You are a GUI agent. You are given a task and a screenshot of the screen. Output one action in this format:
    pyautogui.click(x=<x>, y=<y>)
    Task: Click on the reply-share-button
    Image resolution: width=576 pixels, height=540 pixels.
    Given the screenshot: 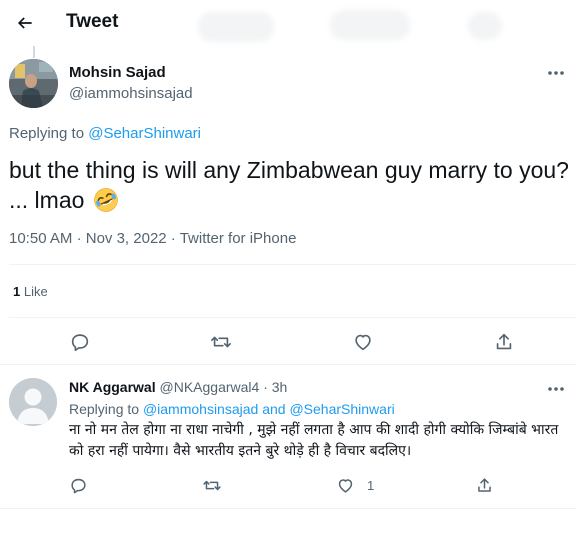 What is the action you would take?
    pyautogui.click(x=484, y=485)
    